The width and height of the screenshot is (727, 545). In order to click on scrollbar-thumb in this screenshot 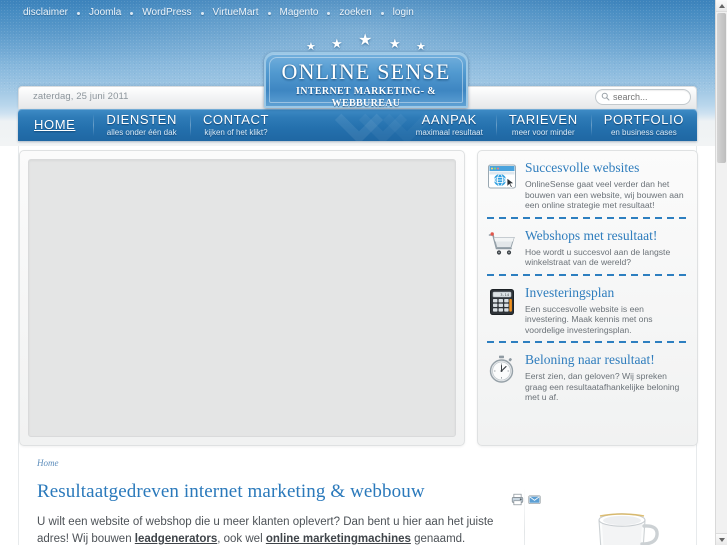, I will do `click(721, 88)`.